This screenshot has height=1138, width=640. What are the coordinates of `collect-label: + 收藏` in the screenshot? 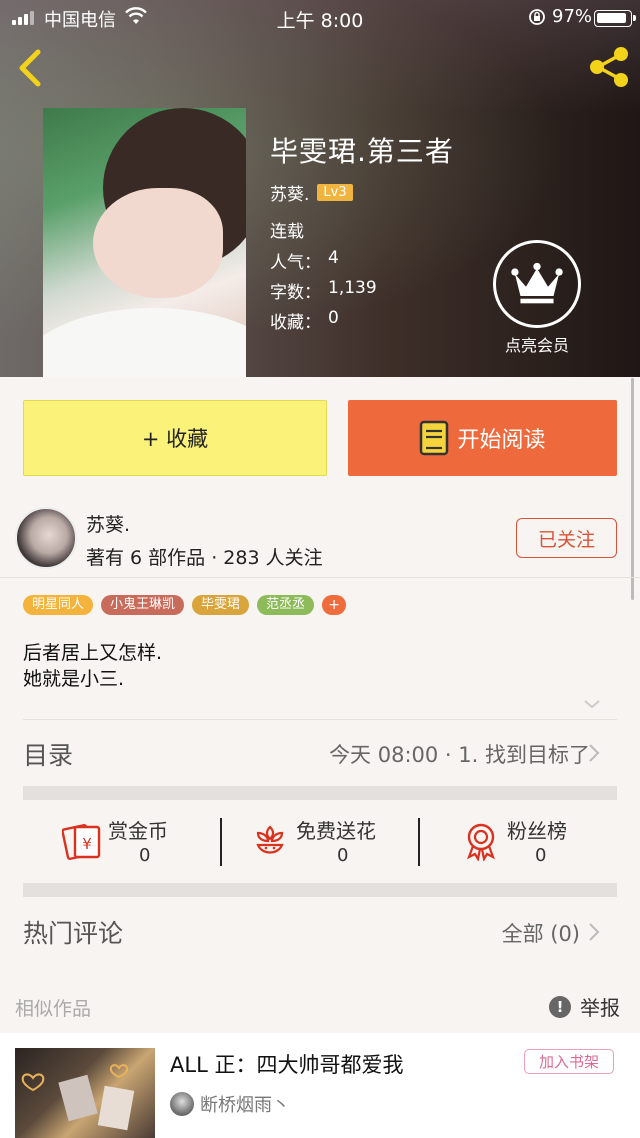 It's located at (175, 439).